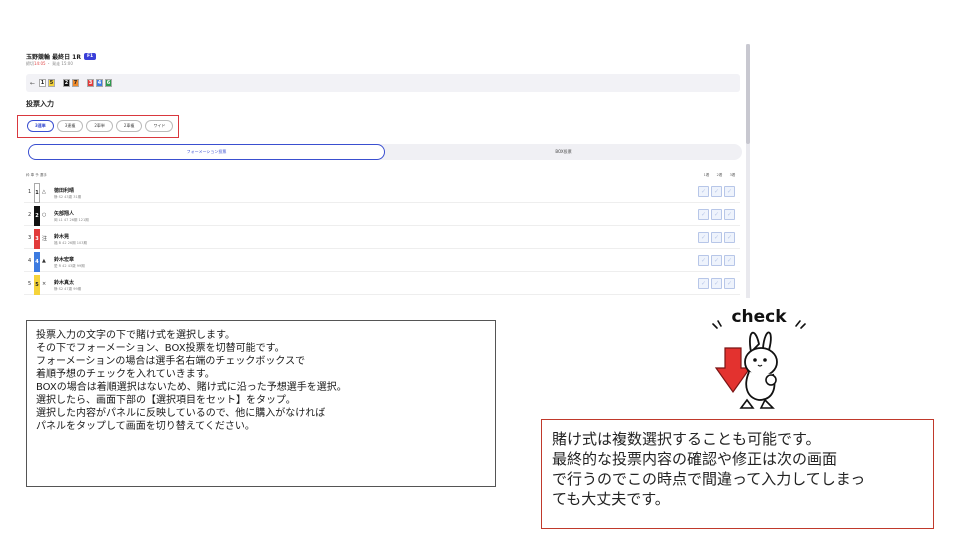  What do you see at coordinates (98, 126) in the screenshot?
I see `bet-type-highlight-frame` at bounding box center [98, 126].